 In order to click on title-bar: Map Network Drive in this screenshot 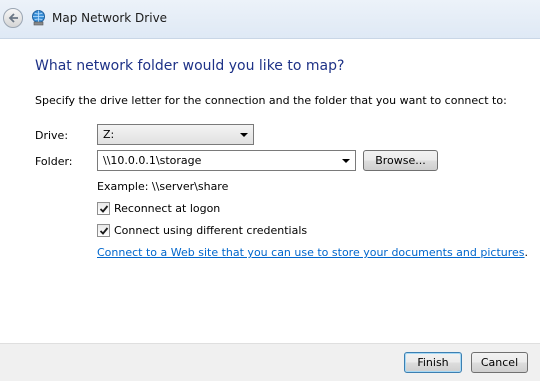, I will do `click(270, 19)`.